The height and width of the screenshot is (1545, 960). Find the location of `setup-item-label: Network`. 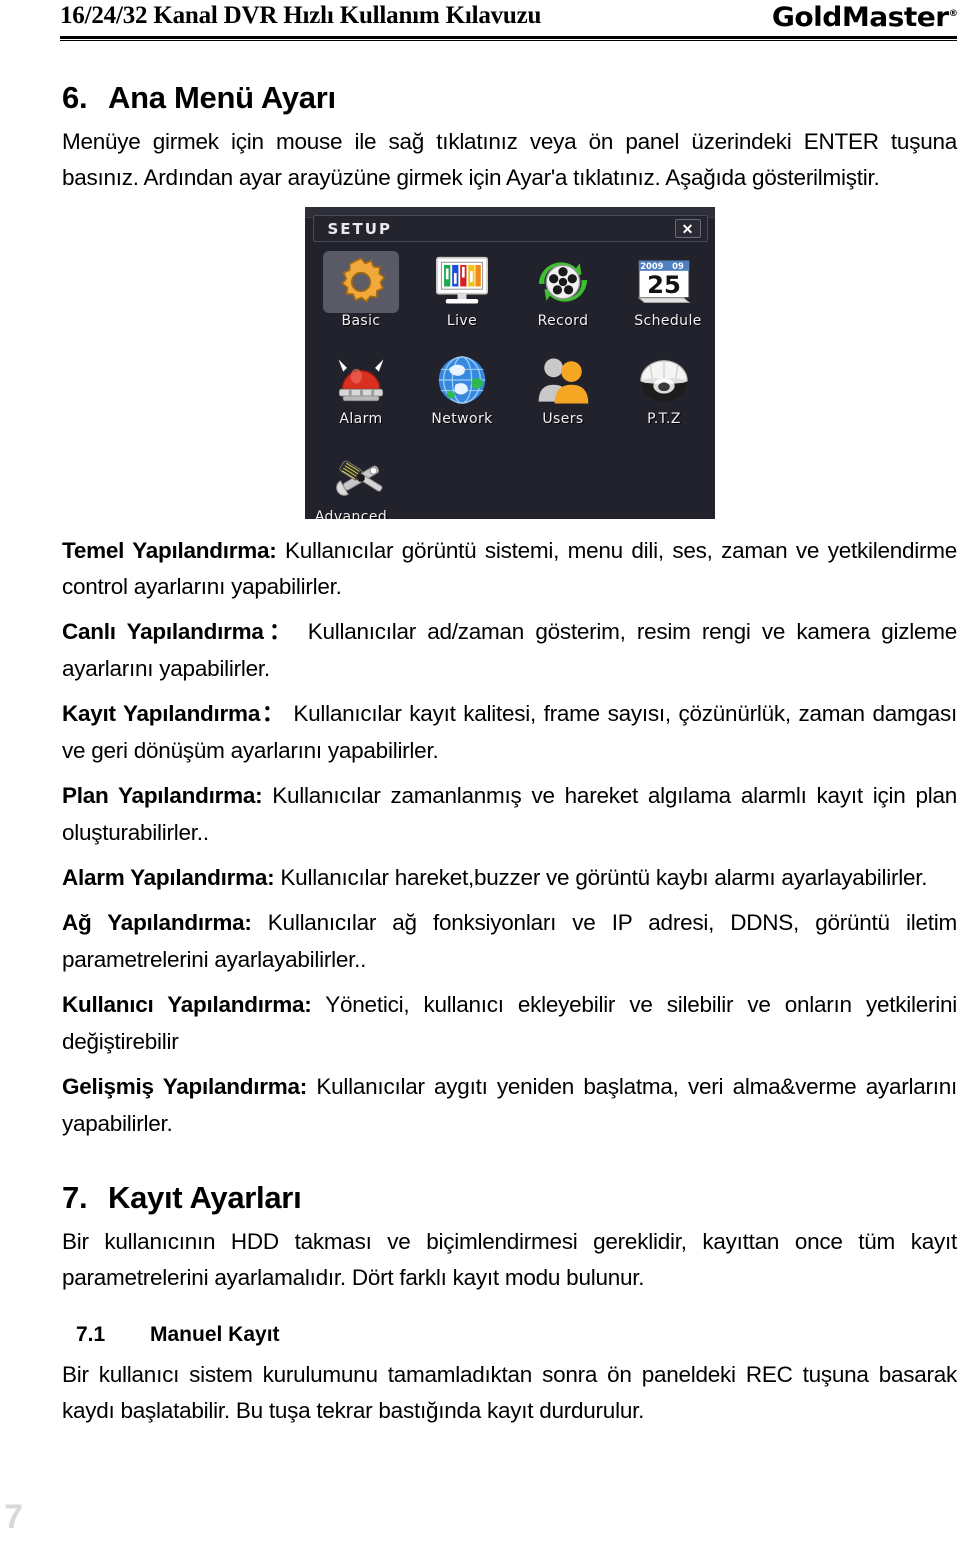

setup-item-label: Network is located at coordinates (462, 418).